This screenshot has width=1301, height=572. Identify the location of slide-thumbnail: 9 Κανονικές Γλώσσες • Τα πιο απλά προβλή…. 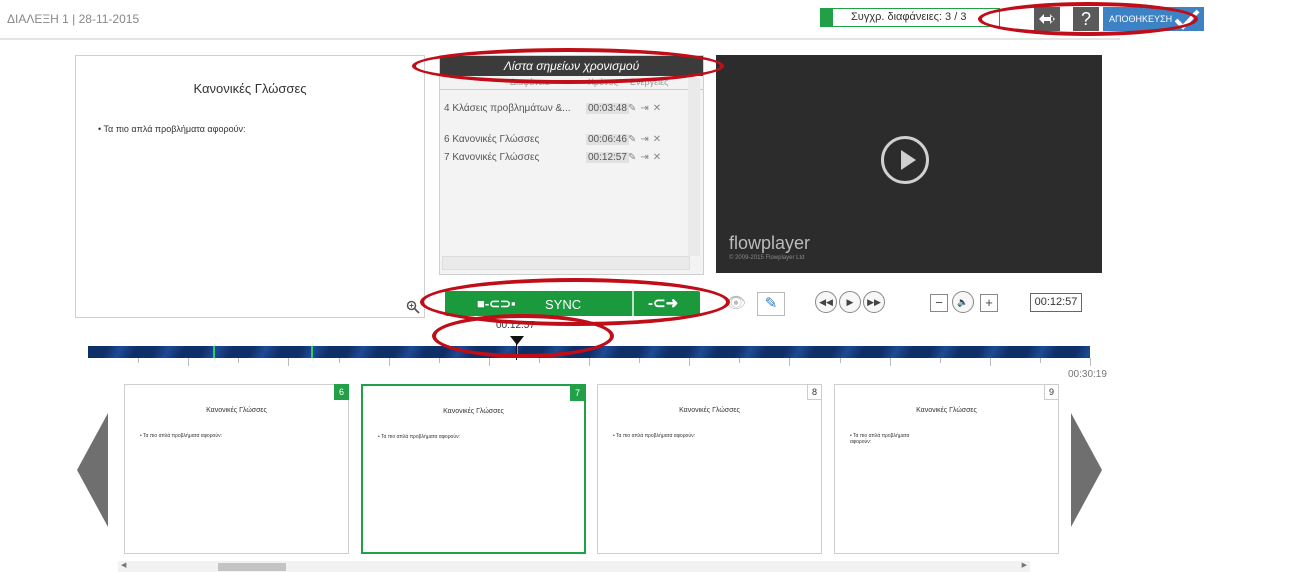
(946, 469).